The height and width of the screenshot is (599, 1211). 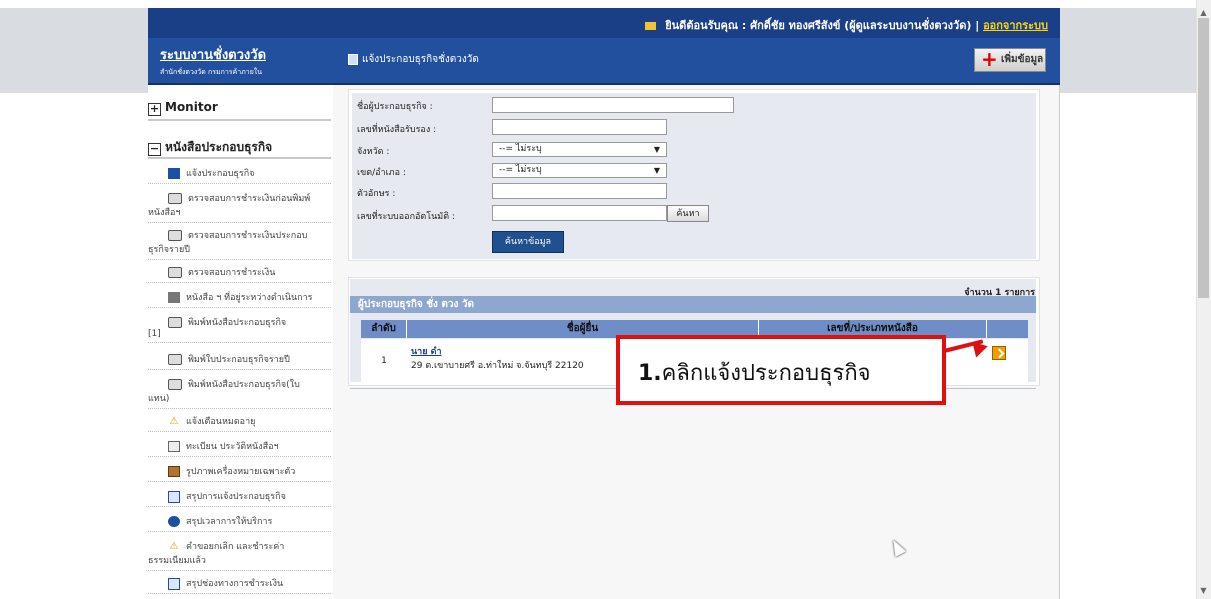 What do you see at coordinates (384, 329) in the screenshot?
I see `column-header-order: ลำดับ` at bounding box center [384, 329].